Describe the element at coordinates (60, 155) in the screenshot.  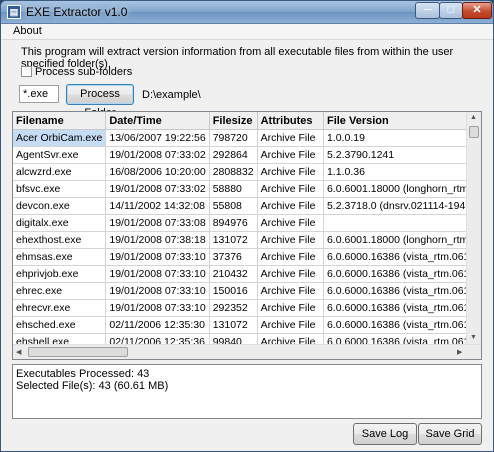
I see `table-cell: AgentSvr.exe` at that location.